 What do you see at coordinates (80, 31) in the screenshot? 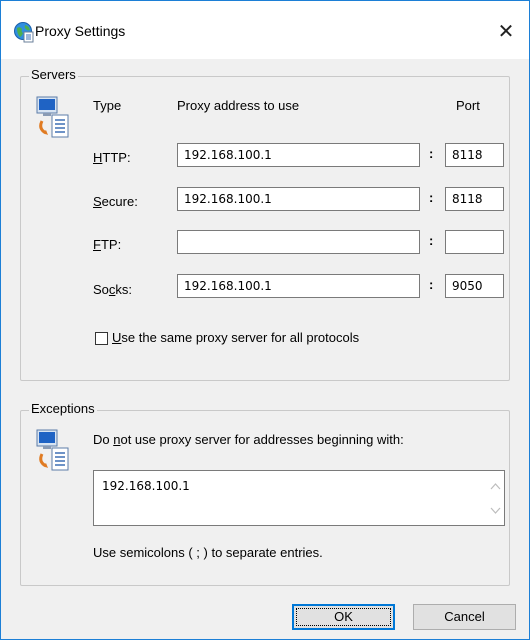
I see `window-title: Proxy Settings` at bounding box center [80, 31].